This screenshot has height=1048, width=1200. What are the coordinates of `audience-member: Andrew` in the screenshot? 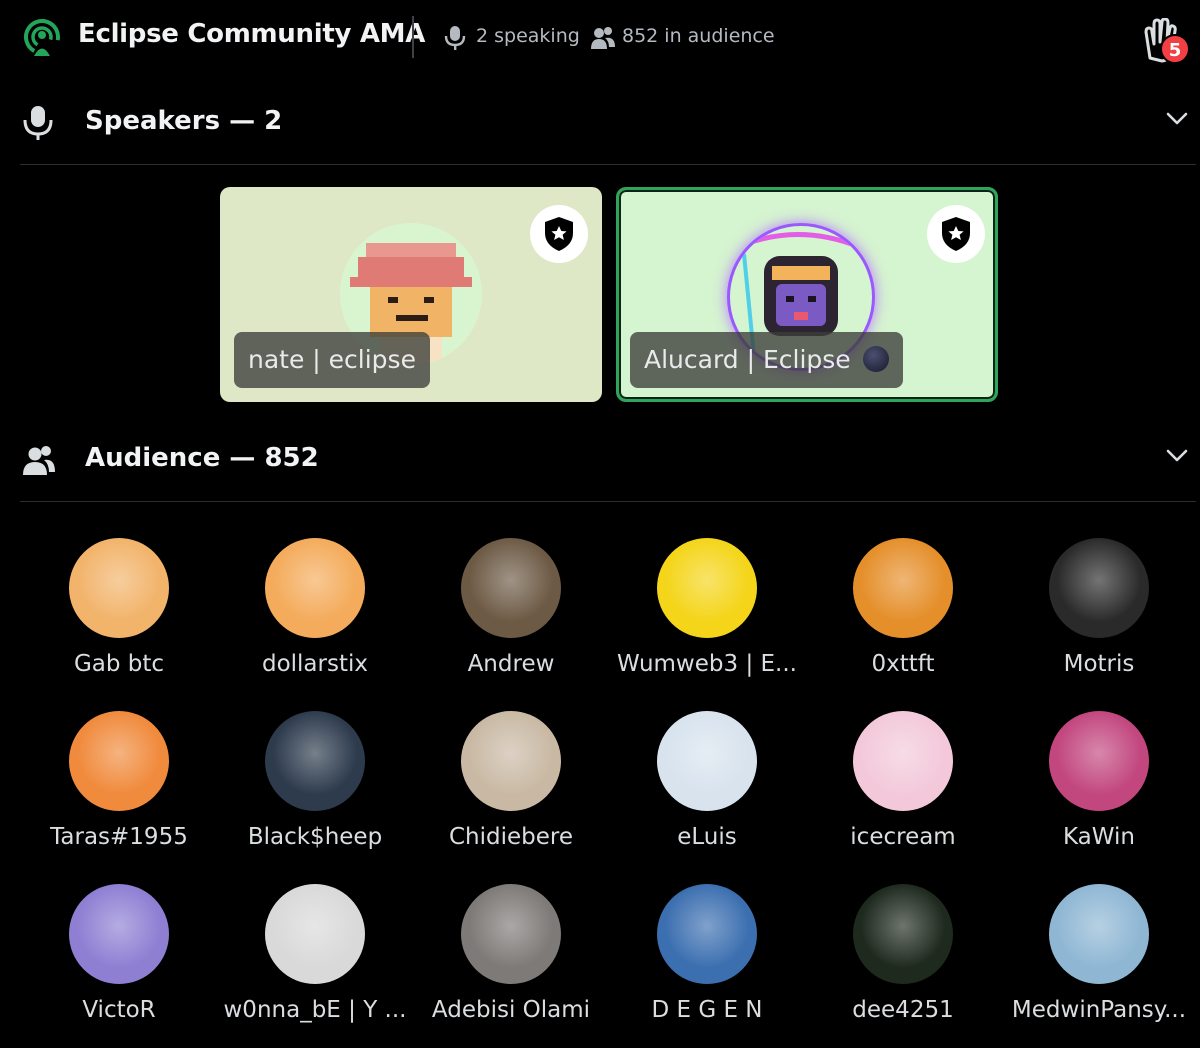 It's located at (511, 618).